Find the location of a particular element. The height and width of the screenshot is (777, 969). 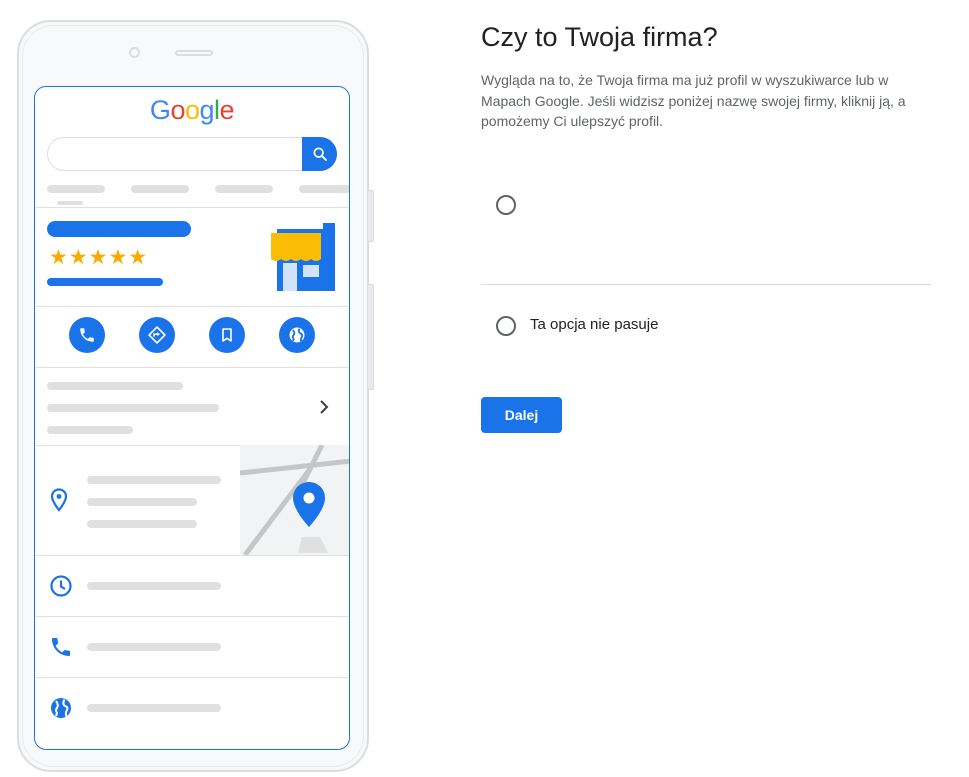

bookmark-icon is located at coordinates (227, 335).